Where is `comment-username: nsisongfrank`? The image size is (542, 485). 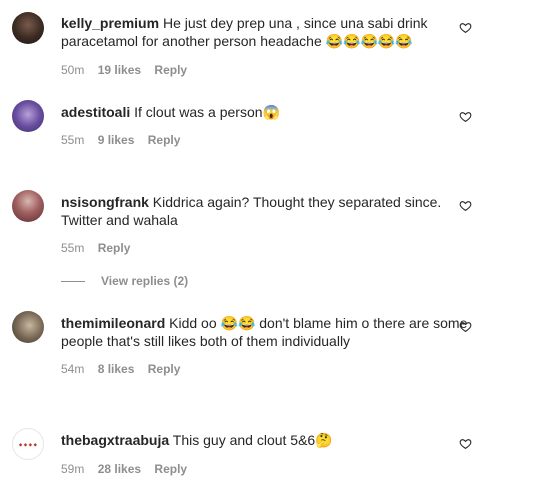
comment-username: nsisongfrank is located at coordinates (105, 202).